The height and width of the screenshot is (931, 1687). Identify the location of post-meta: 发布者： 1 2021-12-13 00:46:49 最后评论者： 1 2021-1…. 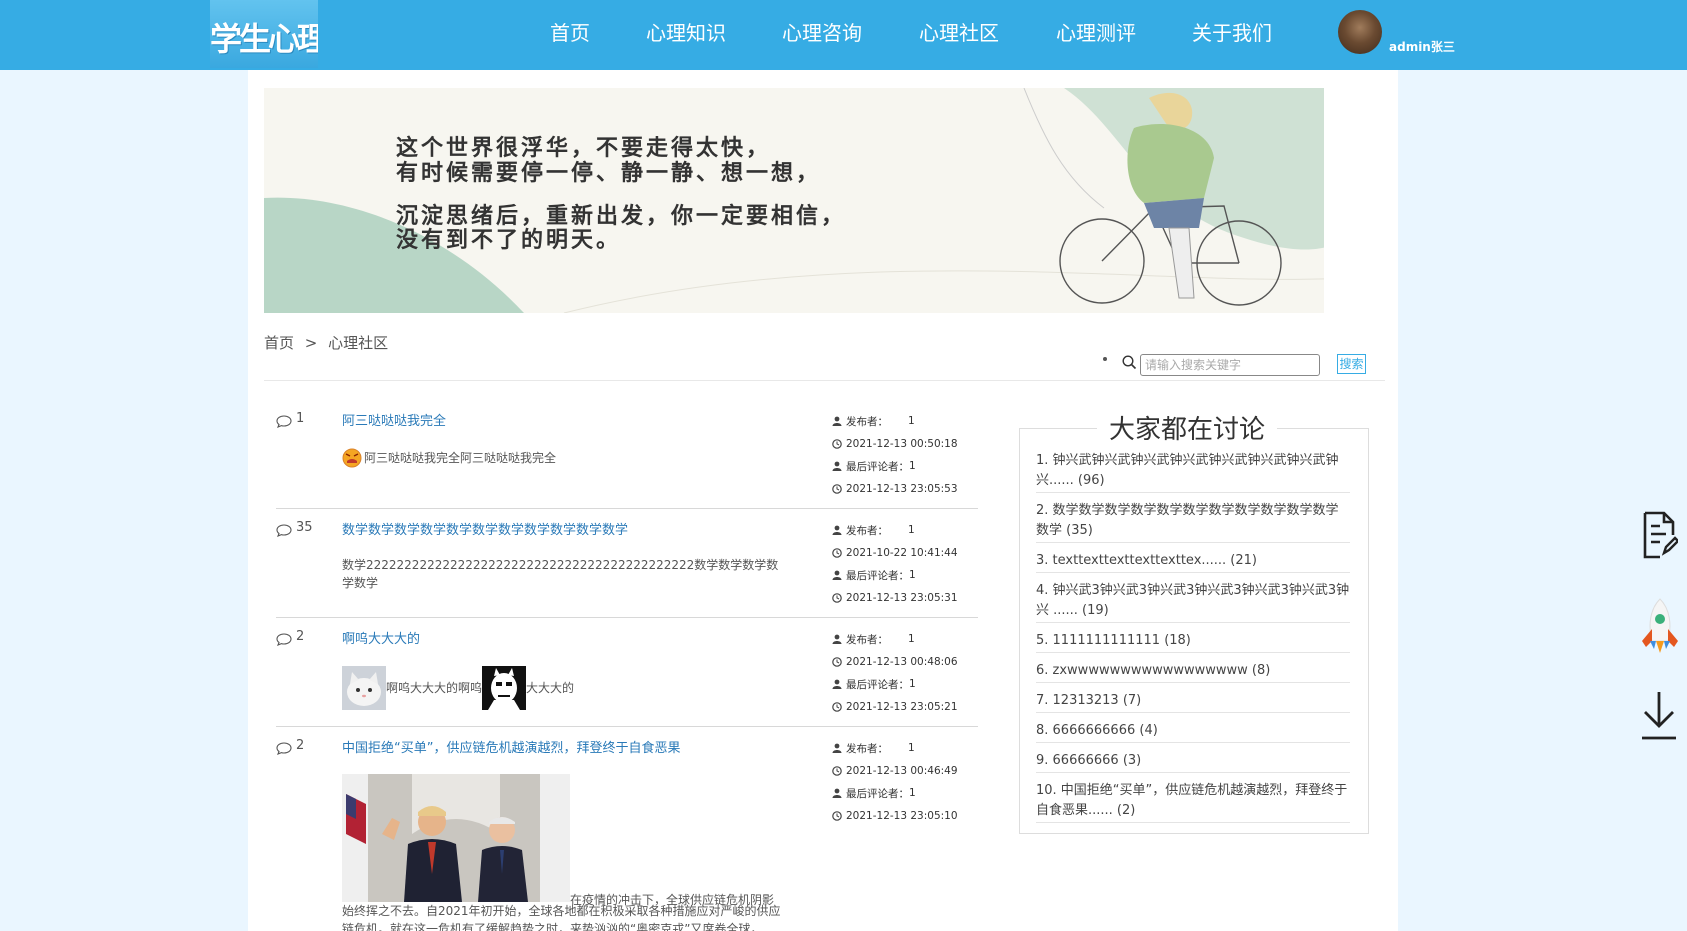
(905, 782).